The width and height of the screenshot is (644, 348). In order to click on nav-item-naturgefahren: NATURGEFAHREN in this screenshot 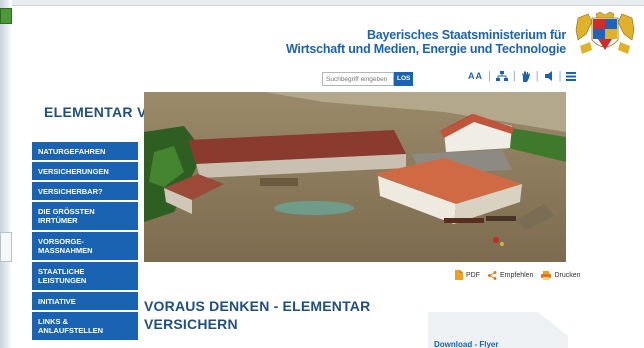, I will do `click(85, 151)`.